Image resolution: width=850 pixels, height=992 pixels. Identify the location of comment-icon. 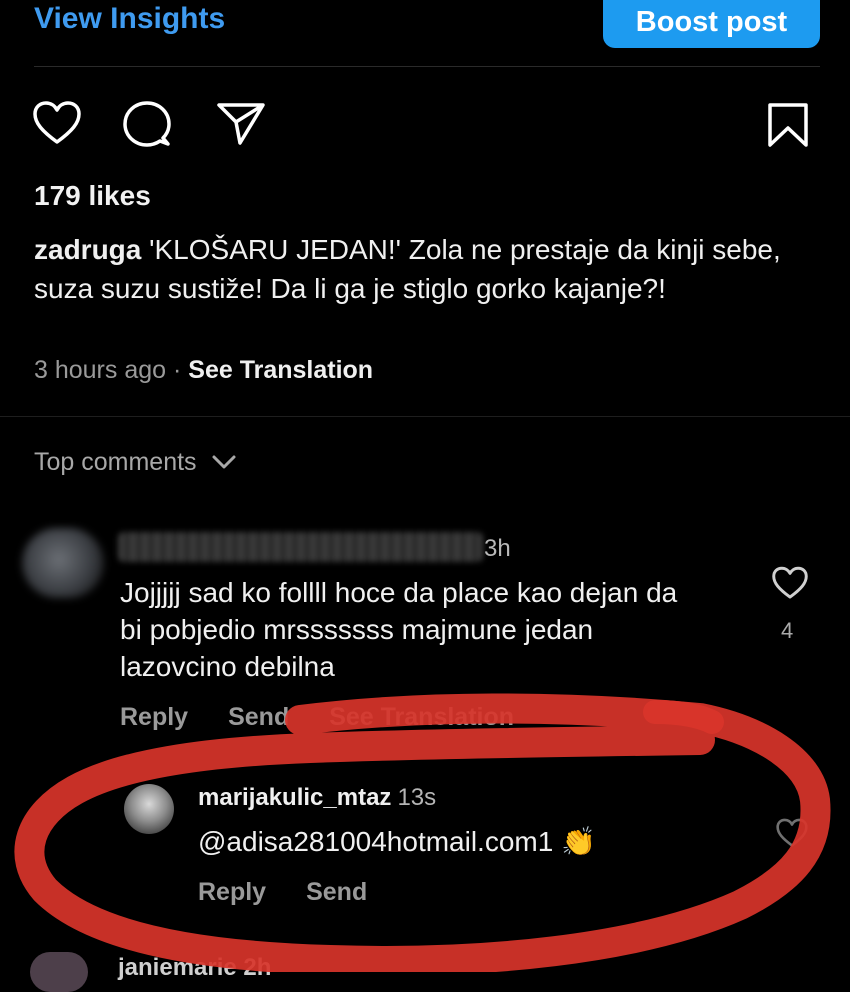
(147, 124).